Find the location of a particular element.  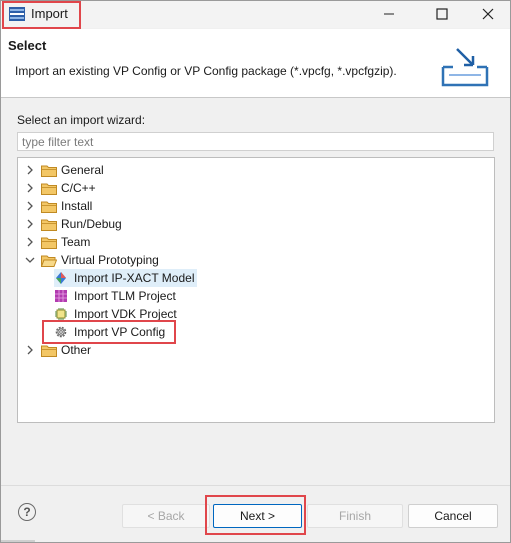

page-title: Select is located at coordinates (27, 45).